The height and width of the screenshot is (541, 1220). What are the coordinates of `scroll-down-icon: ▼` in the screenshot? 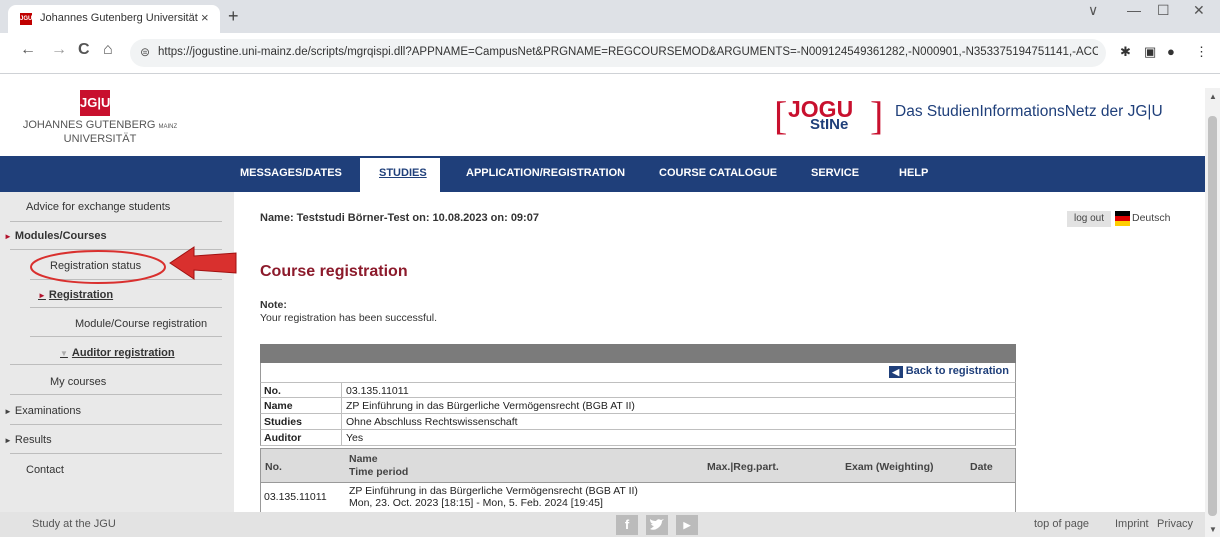 It's located at (1213, 529).